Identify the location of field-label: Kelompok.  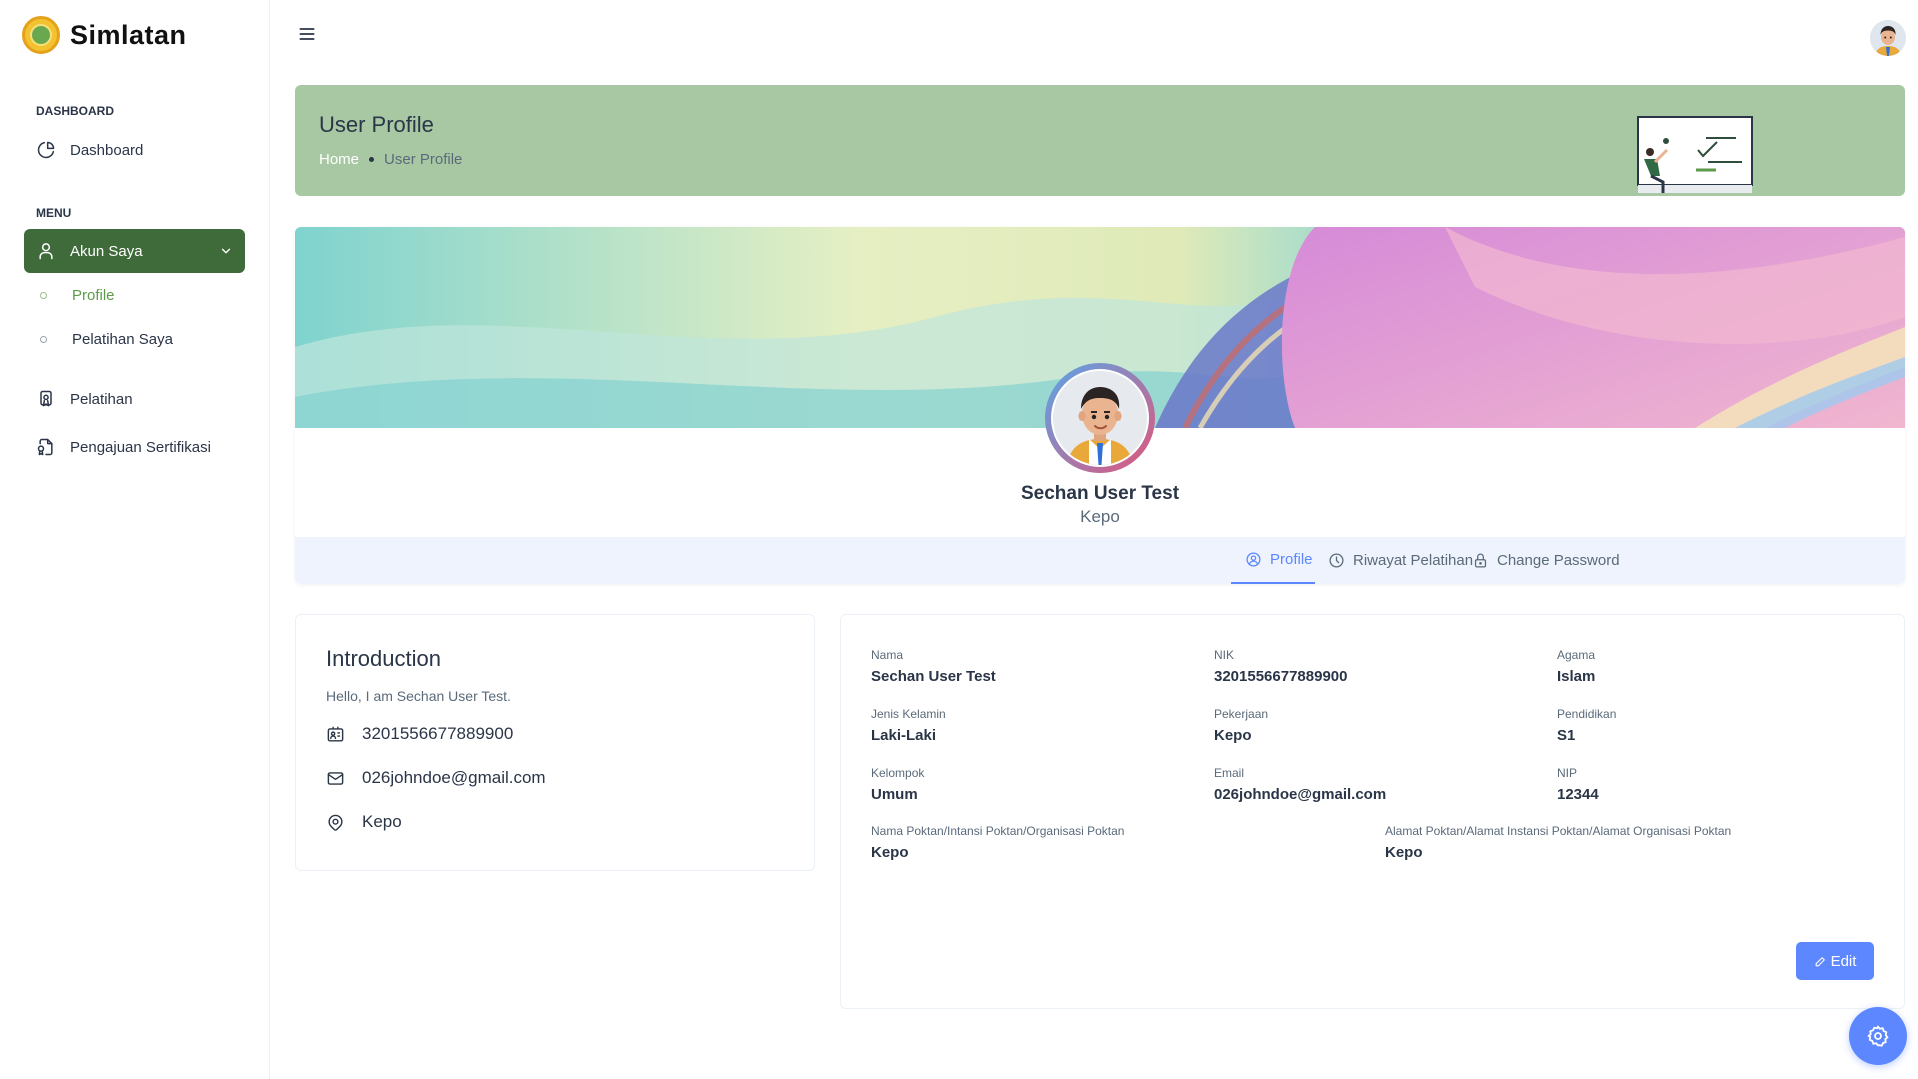
(898, 773).